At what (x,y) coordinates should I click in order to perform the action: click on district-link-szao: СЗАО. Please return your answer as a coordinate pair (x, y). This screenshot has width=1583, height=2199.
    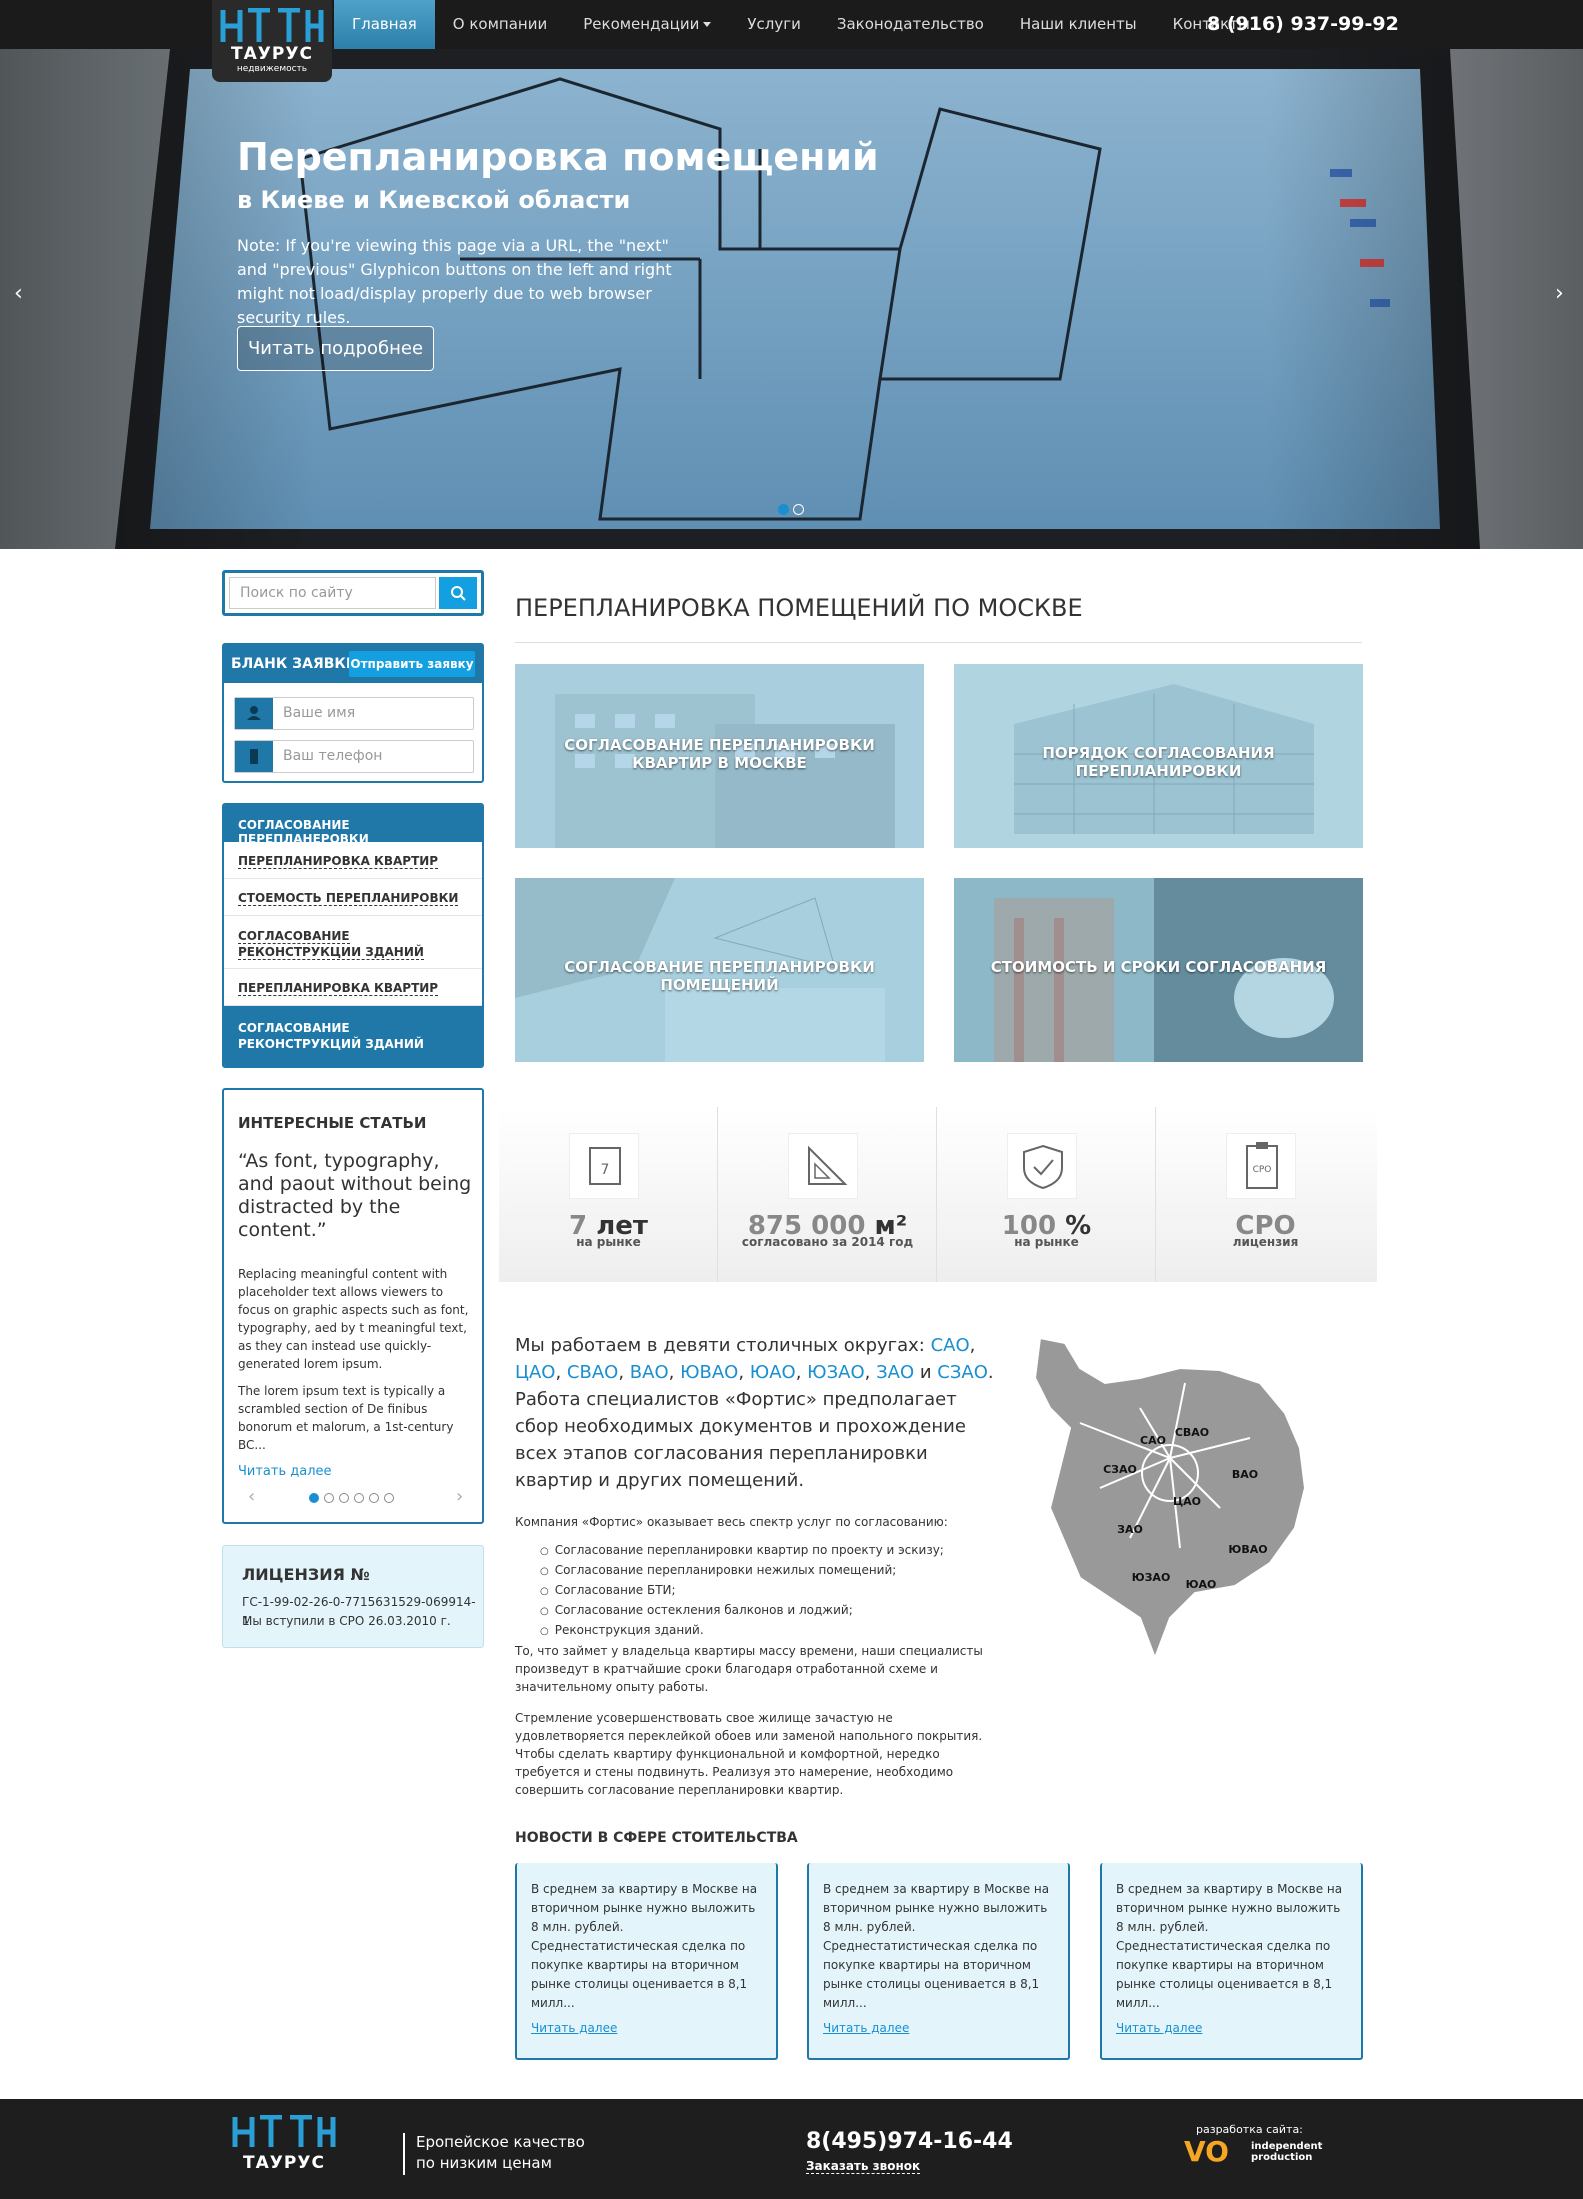
    Looking at the image, I should click on (962, 1372).